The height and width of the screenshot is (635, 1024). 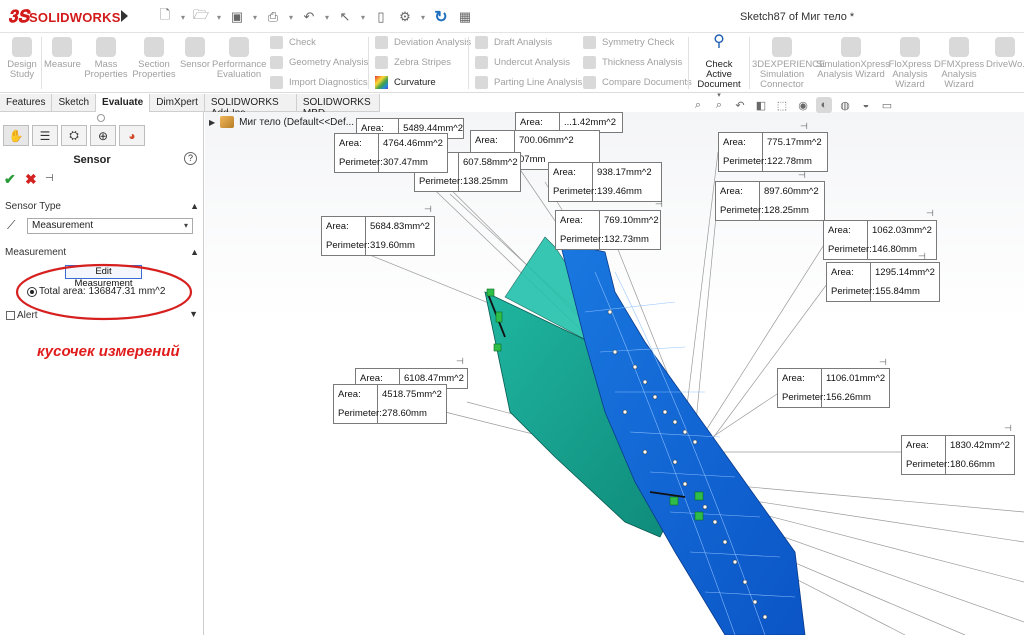 I want to click on options-dropdown-icon: ▾, so click(x=423, y=17).